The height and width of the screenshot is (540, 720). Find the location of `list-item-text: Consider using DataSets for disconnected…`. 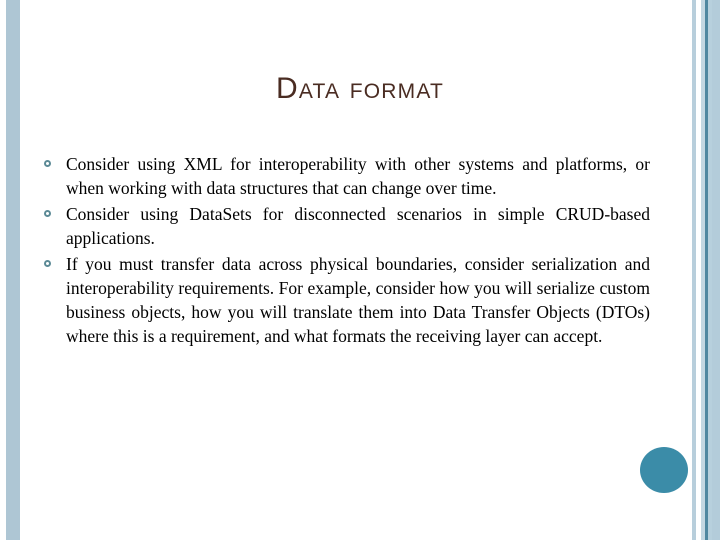

list-item-text: Consider using DataSets for disconnected… is located at coordinates (358, 226).